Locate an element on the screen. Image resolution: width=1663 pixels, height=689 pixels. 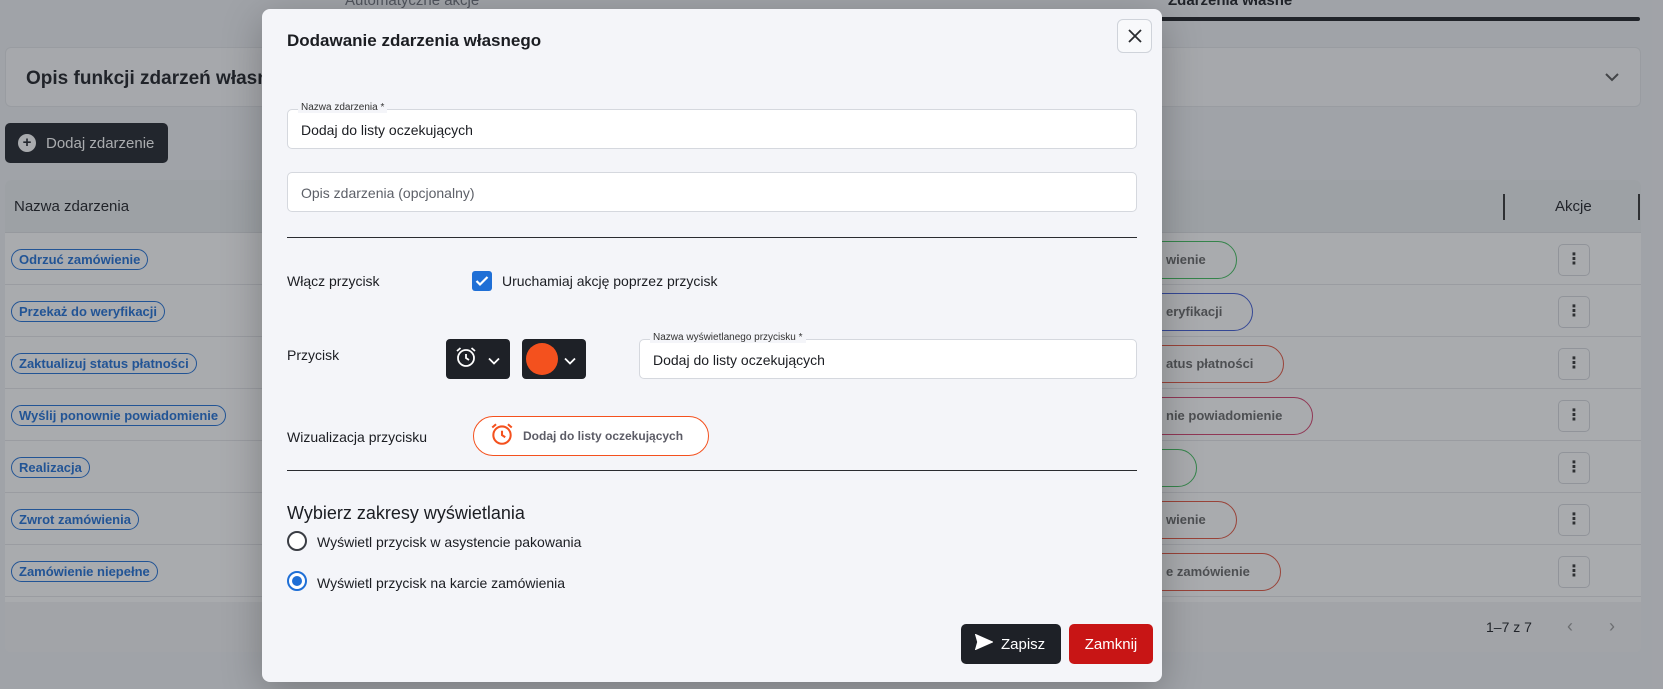
send-icon is located at coordinates (987, 643).